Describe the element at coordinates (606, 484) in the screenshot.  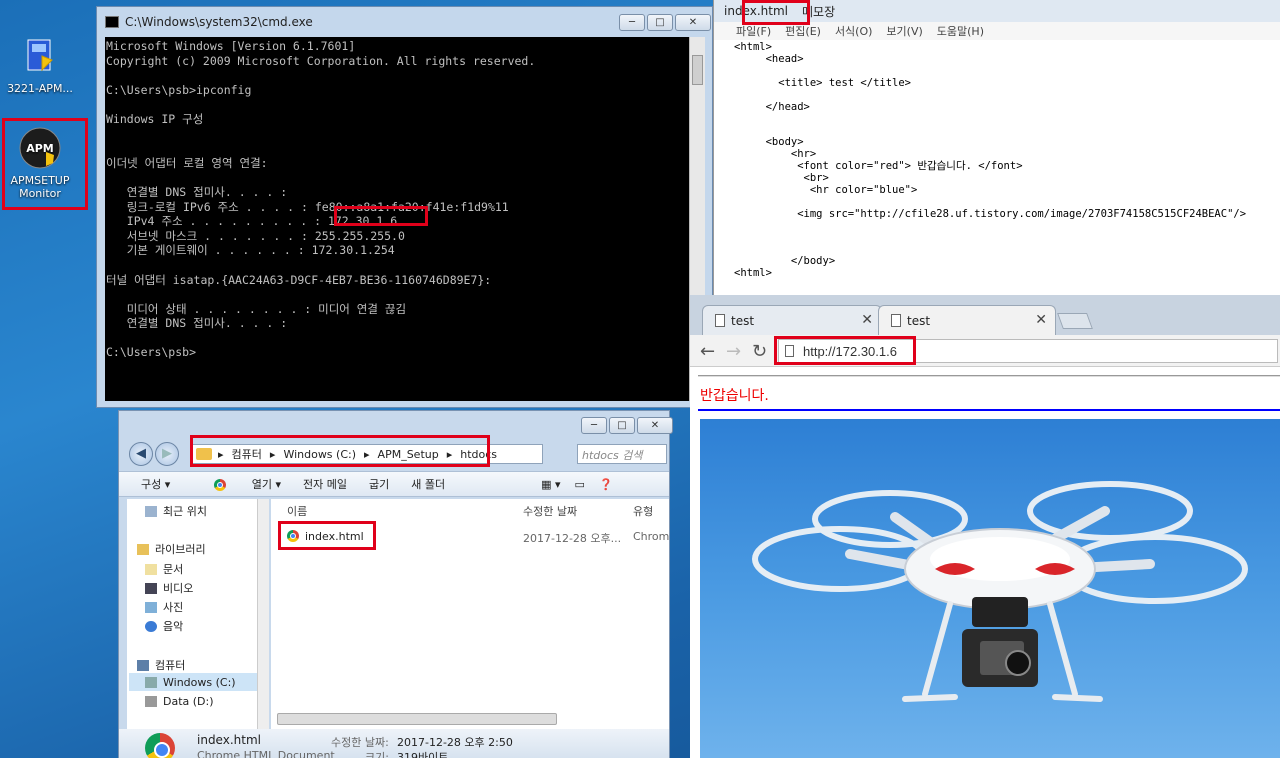
I see `help-icon: ❓` at that location.